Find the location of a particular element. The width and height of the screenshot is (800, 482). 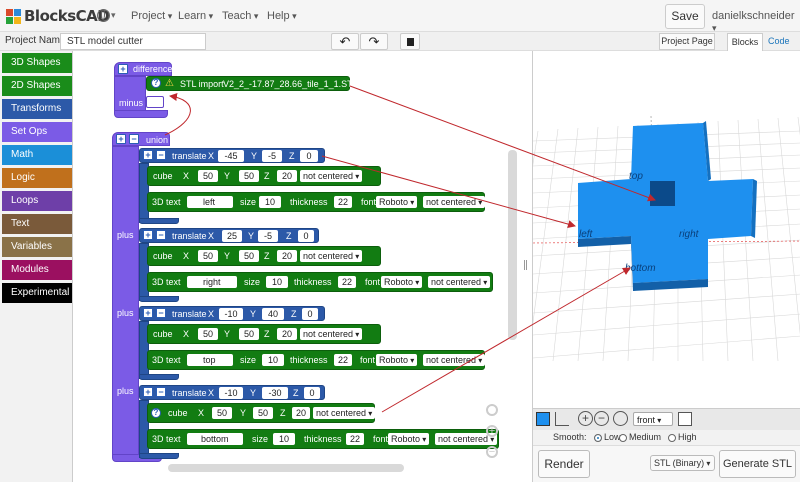

workspace-horizontal-scrollbar is located at coordinates (286, 468).